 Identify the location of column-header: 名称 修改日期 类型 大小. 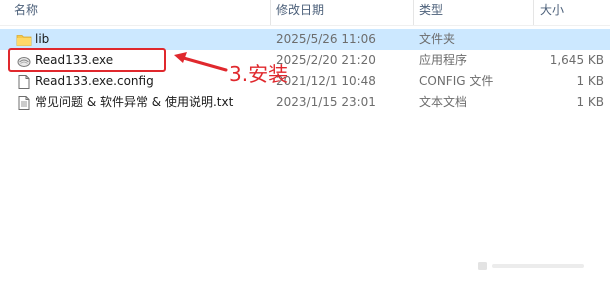
(305, 13).